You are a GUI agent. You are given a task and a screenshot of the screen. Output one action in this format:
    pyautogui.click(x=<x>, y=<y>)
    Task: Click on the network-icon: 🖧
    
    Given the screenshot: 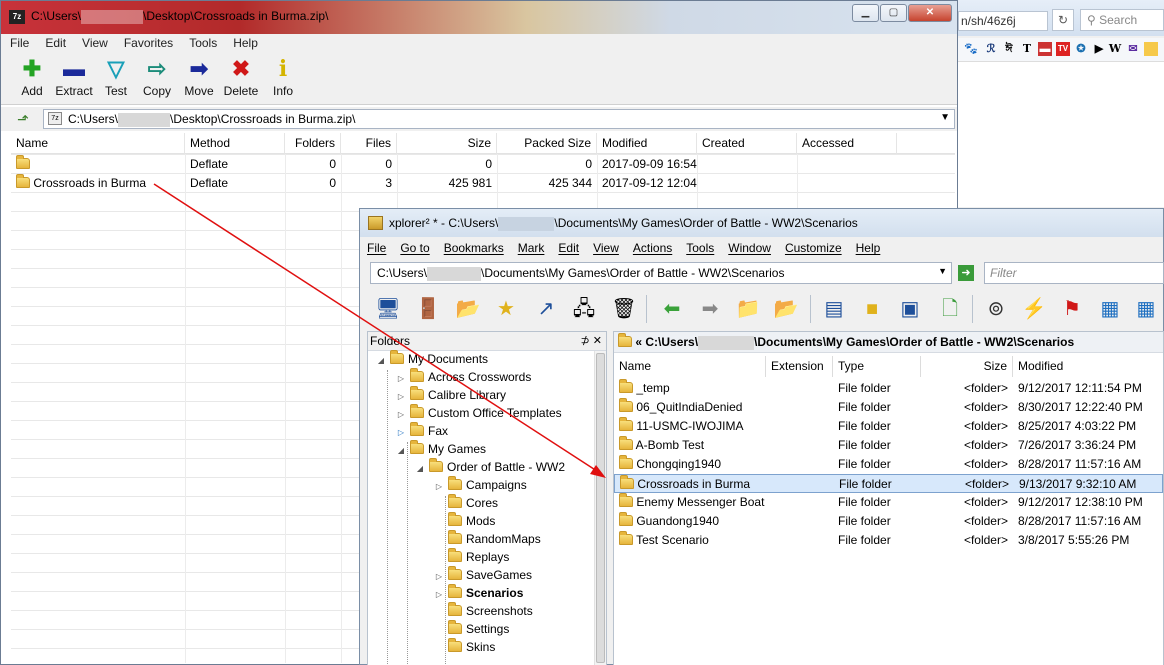 What is the action you would take?
    pyautogui.click(x=584, y=309)
    